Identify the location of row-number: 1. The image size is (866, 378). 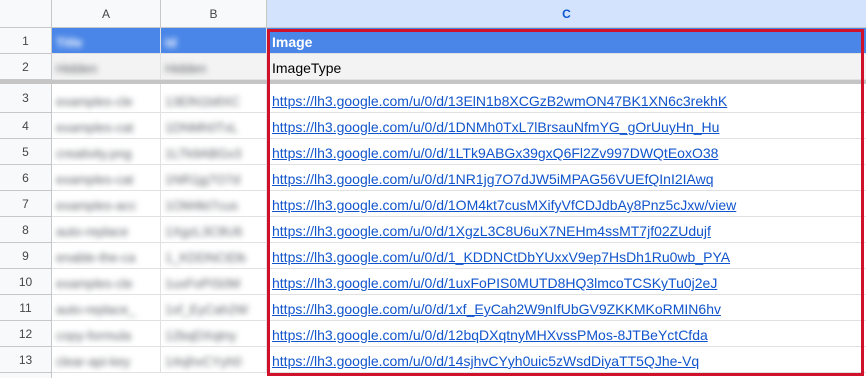
(26, 41).